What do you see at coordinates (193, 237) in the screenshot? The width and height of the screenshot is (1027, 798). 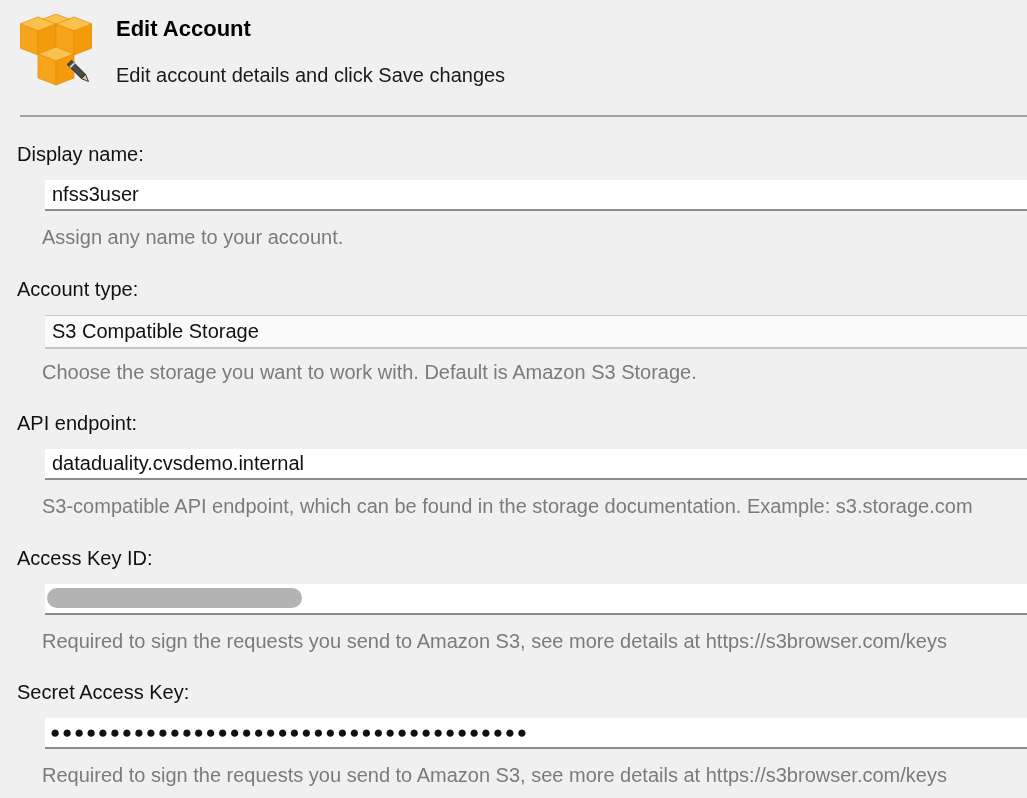 I see `field-hint: Assign any name to your account.` at bounding box center [193, 237].